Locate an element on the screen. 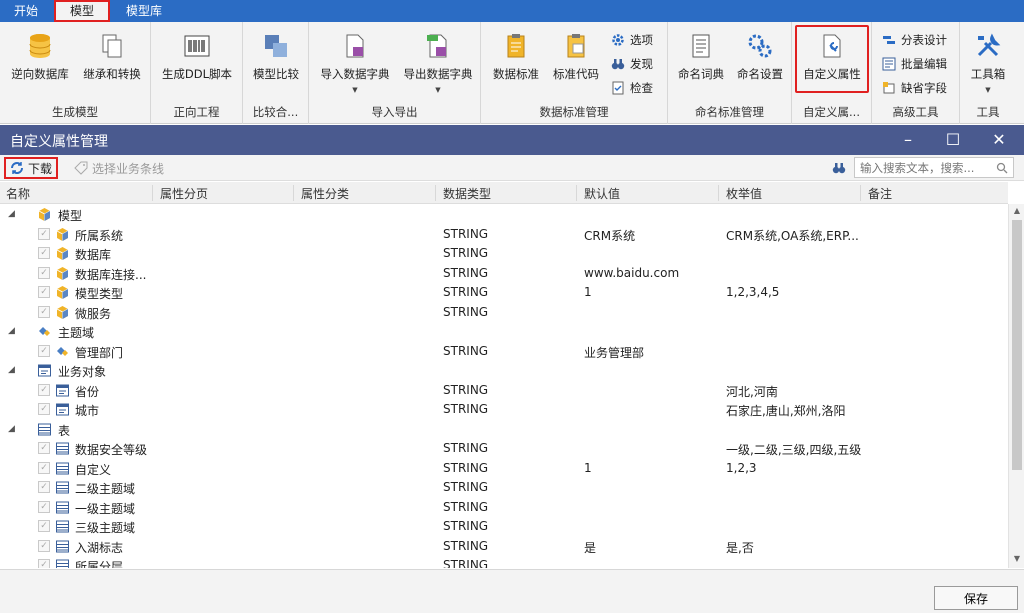  column-name: 名称 is located at coordinates (18, 193).